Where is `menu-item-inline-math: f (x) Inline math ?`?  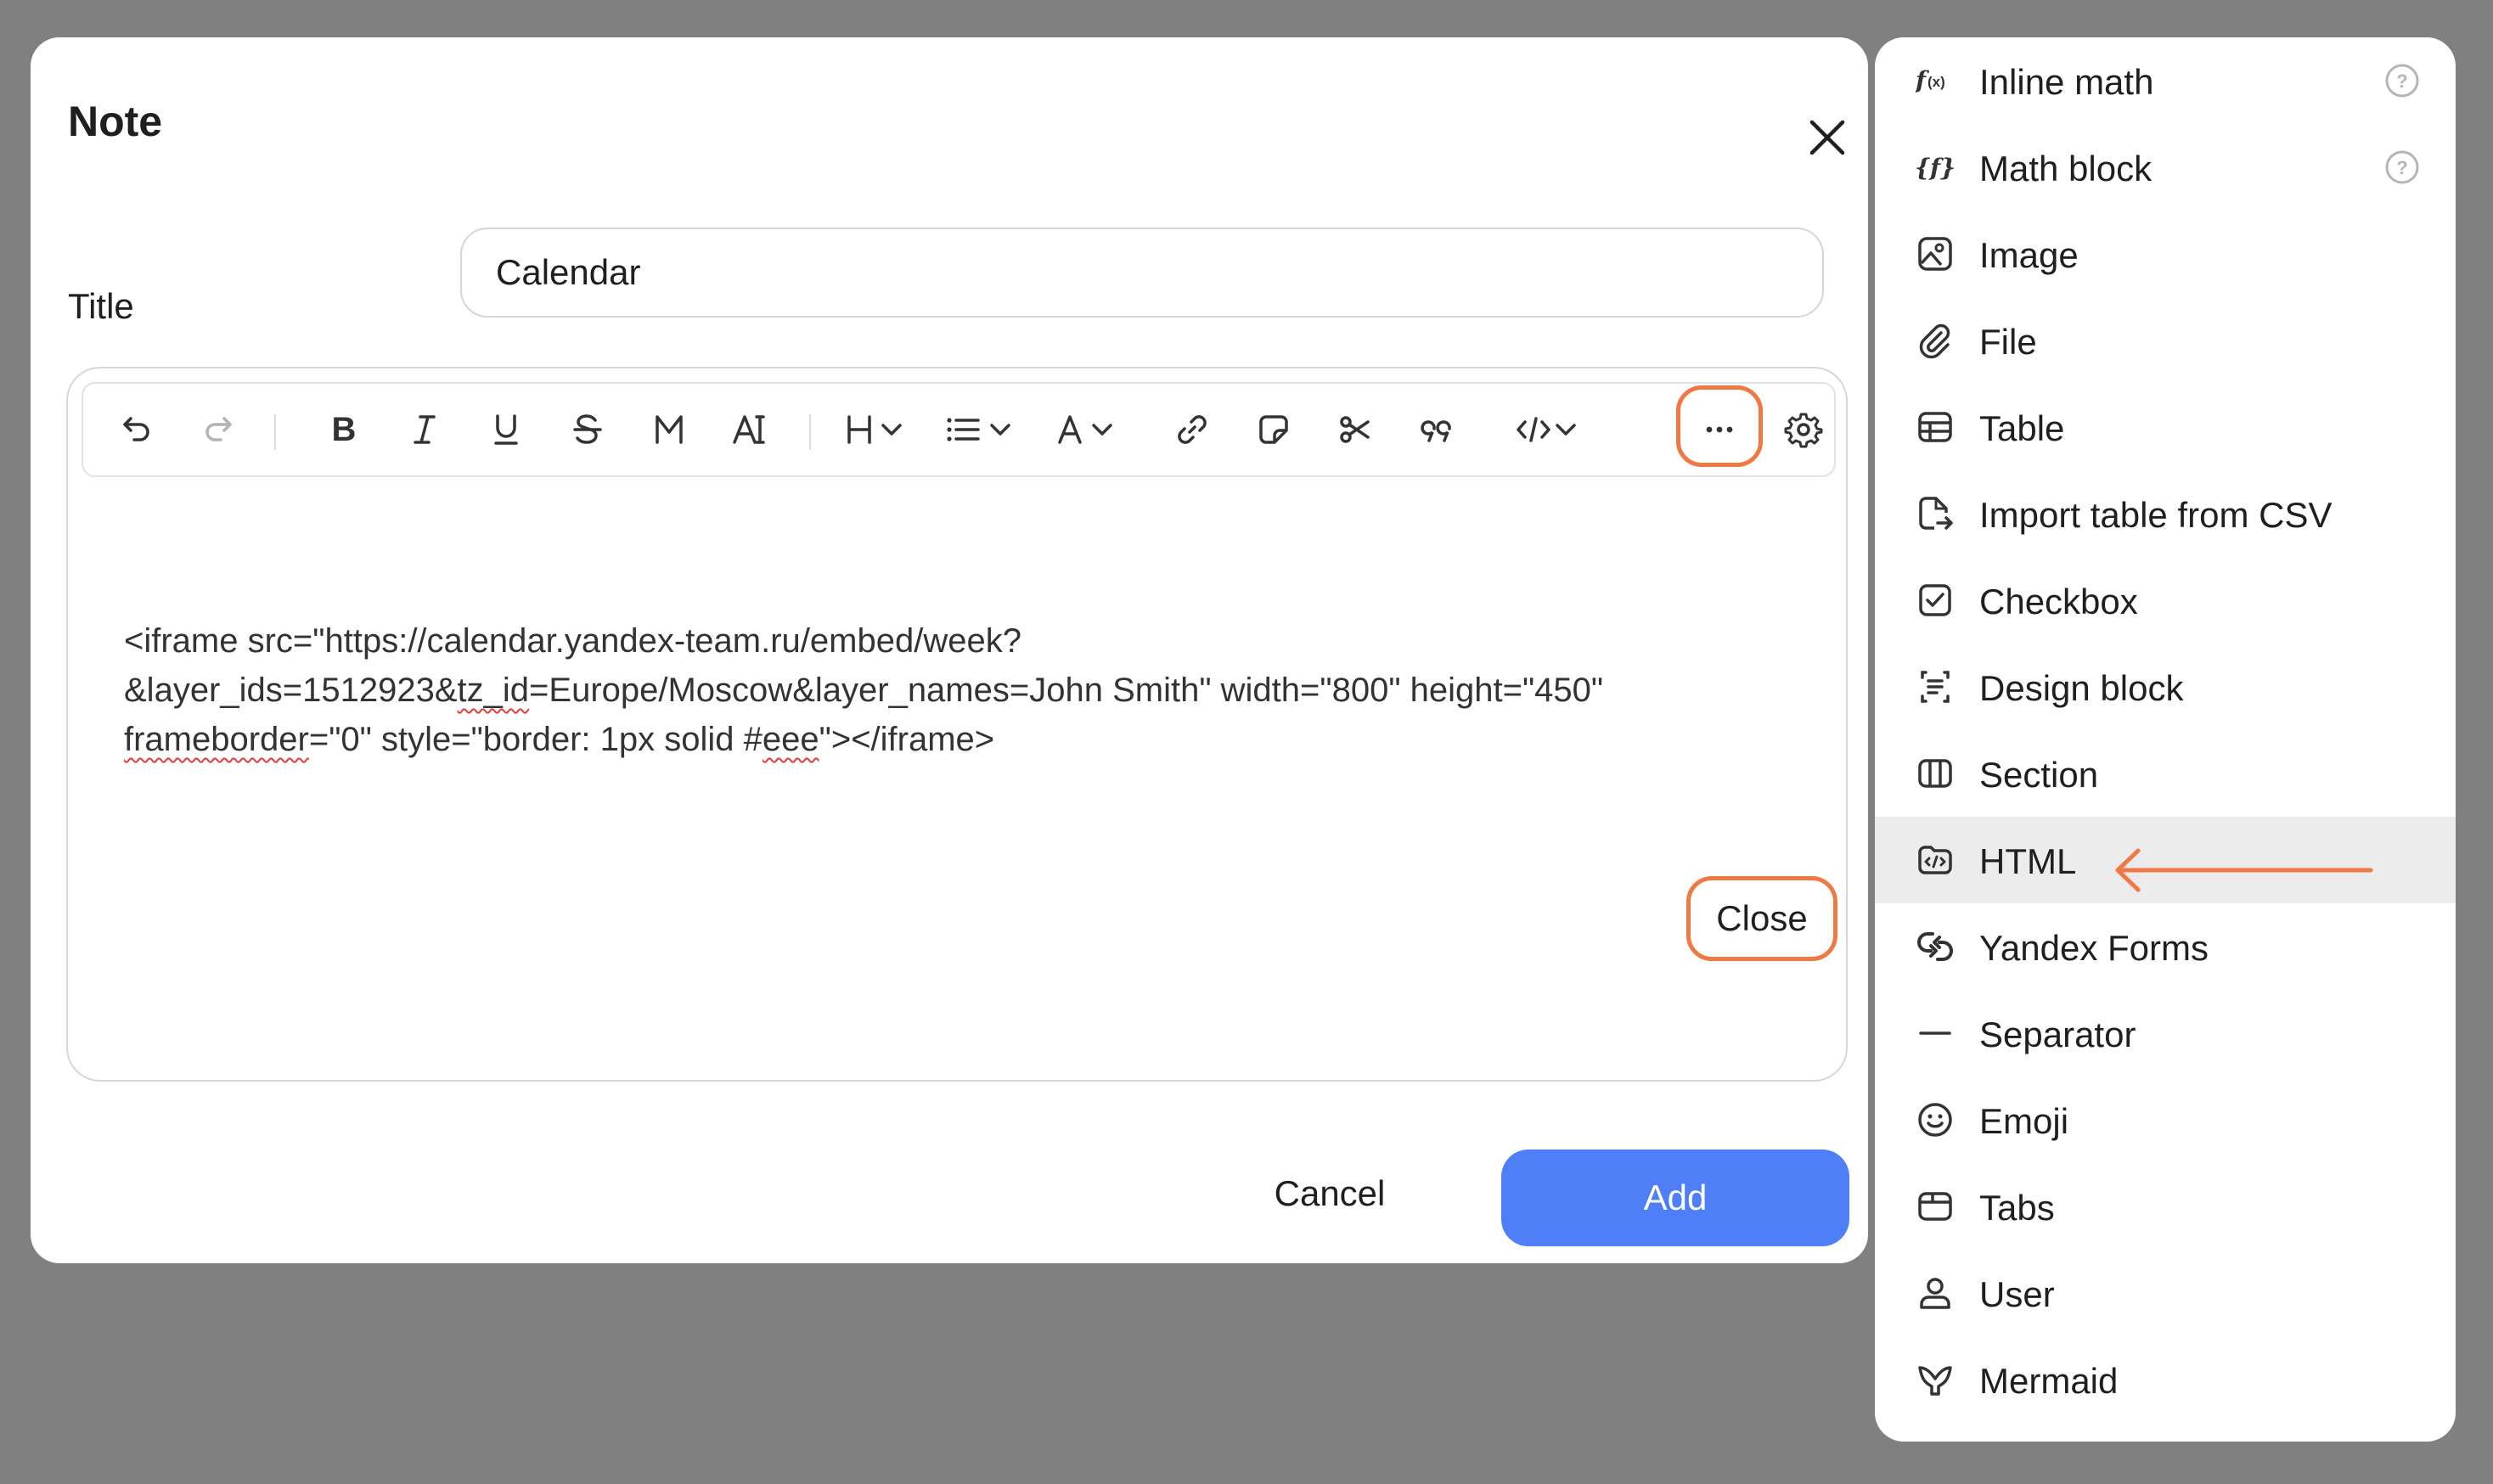
menu-item-inline-math: f (x) Inline math ? is located at coordinates (2165, 80).